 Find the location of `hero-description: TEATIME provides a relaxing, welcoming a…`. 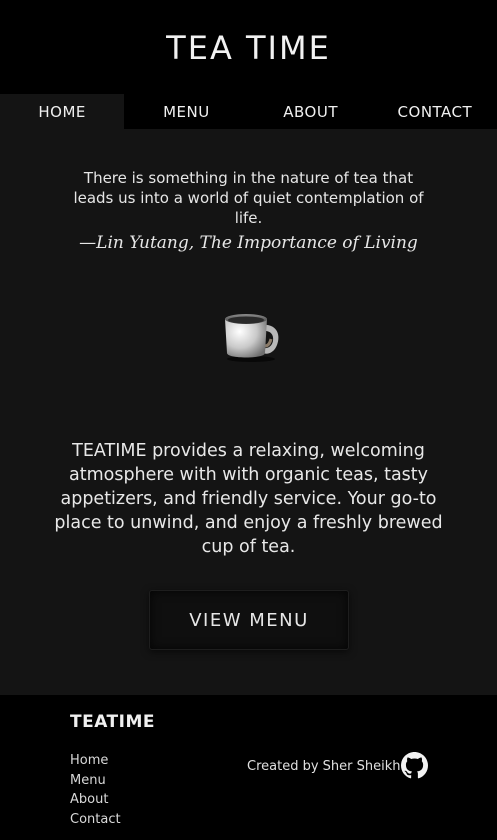

hero-description: TEATIME provides a relaxing, welcoming a… is located at coordinates (248, 499).